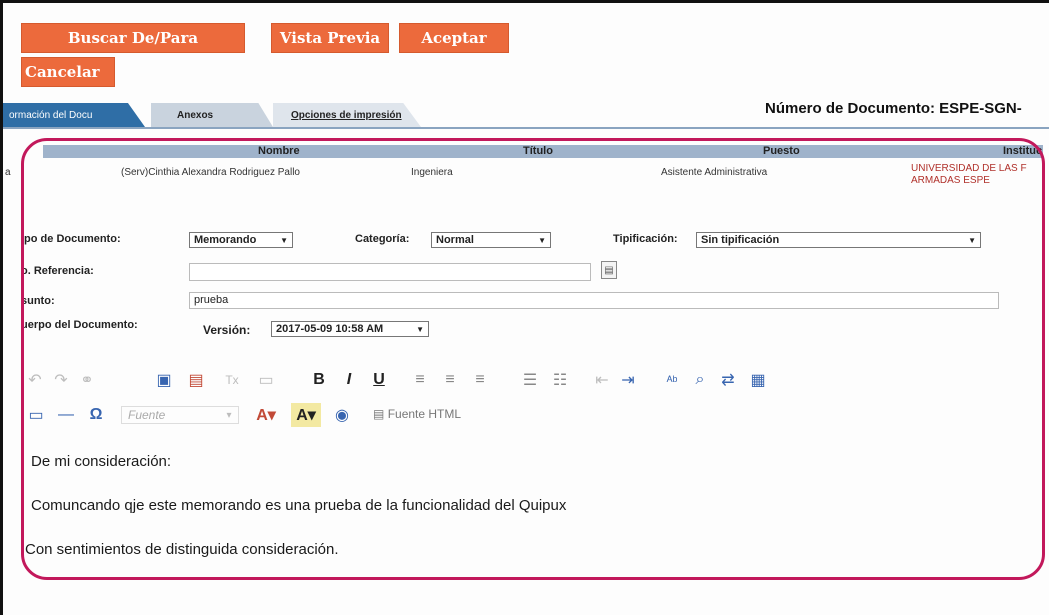  Describe the element at coordinates (758, 380) in the screenshot. I see `table-icon: ▦` at that location.